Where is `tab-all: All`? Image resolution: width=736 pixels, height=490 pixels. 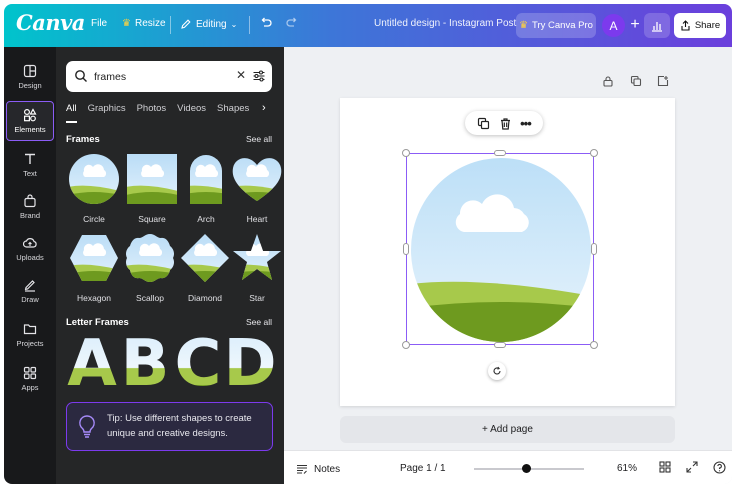 tab-all: All is located at coordinates (71, 113).